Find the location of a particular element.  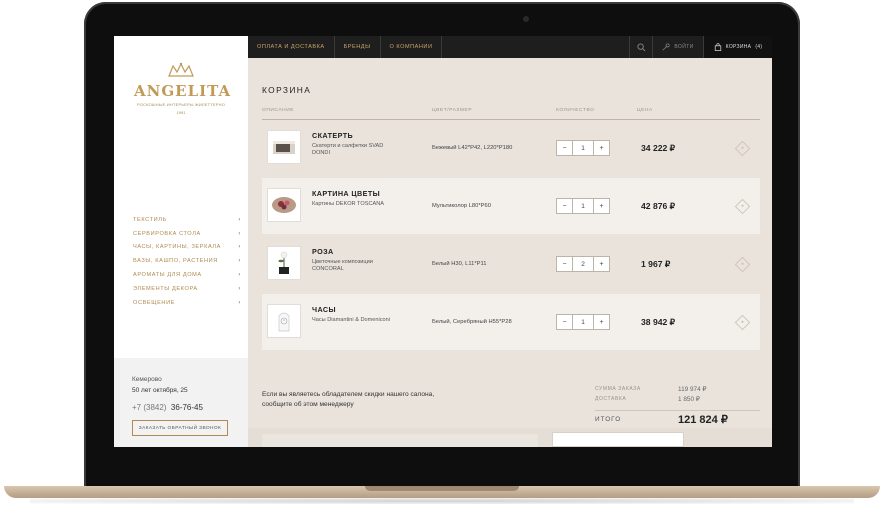

search-icon is located at coordinates (640, 46).